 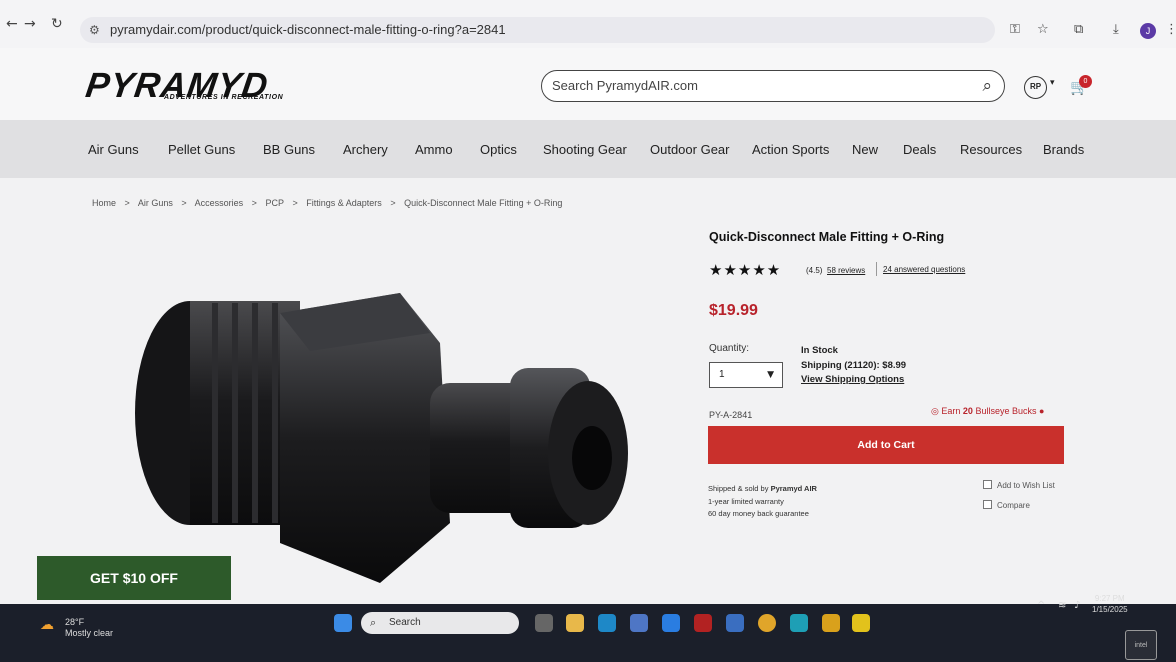 What do you see at coordinates (1035, 87) in the screenshot?
I see `account-avatar: RP` at bounding box center [1035, 87].